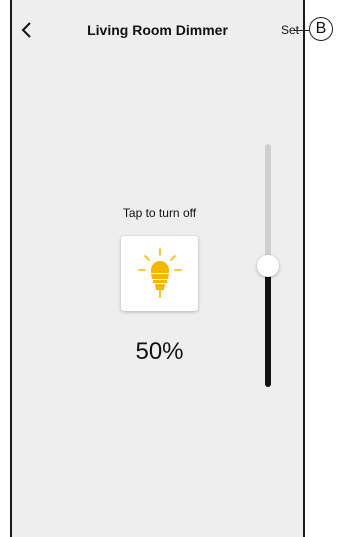  I want to click on brightness-level: 50%, so click(159, 351).